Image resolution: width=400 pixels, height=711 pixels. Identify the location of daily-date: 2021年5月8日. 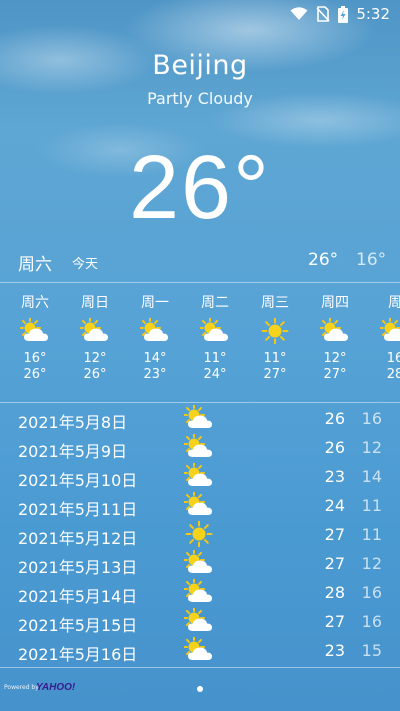
(73, 422).